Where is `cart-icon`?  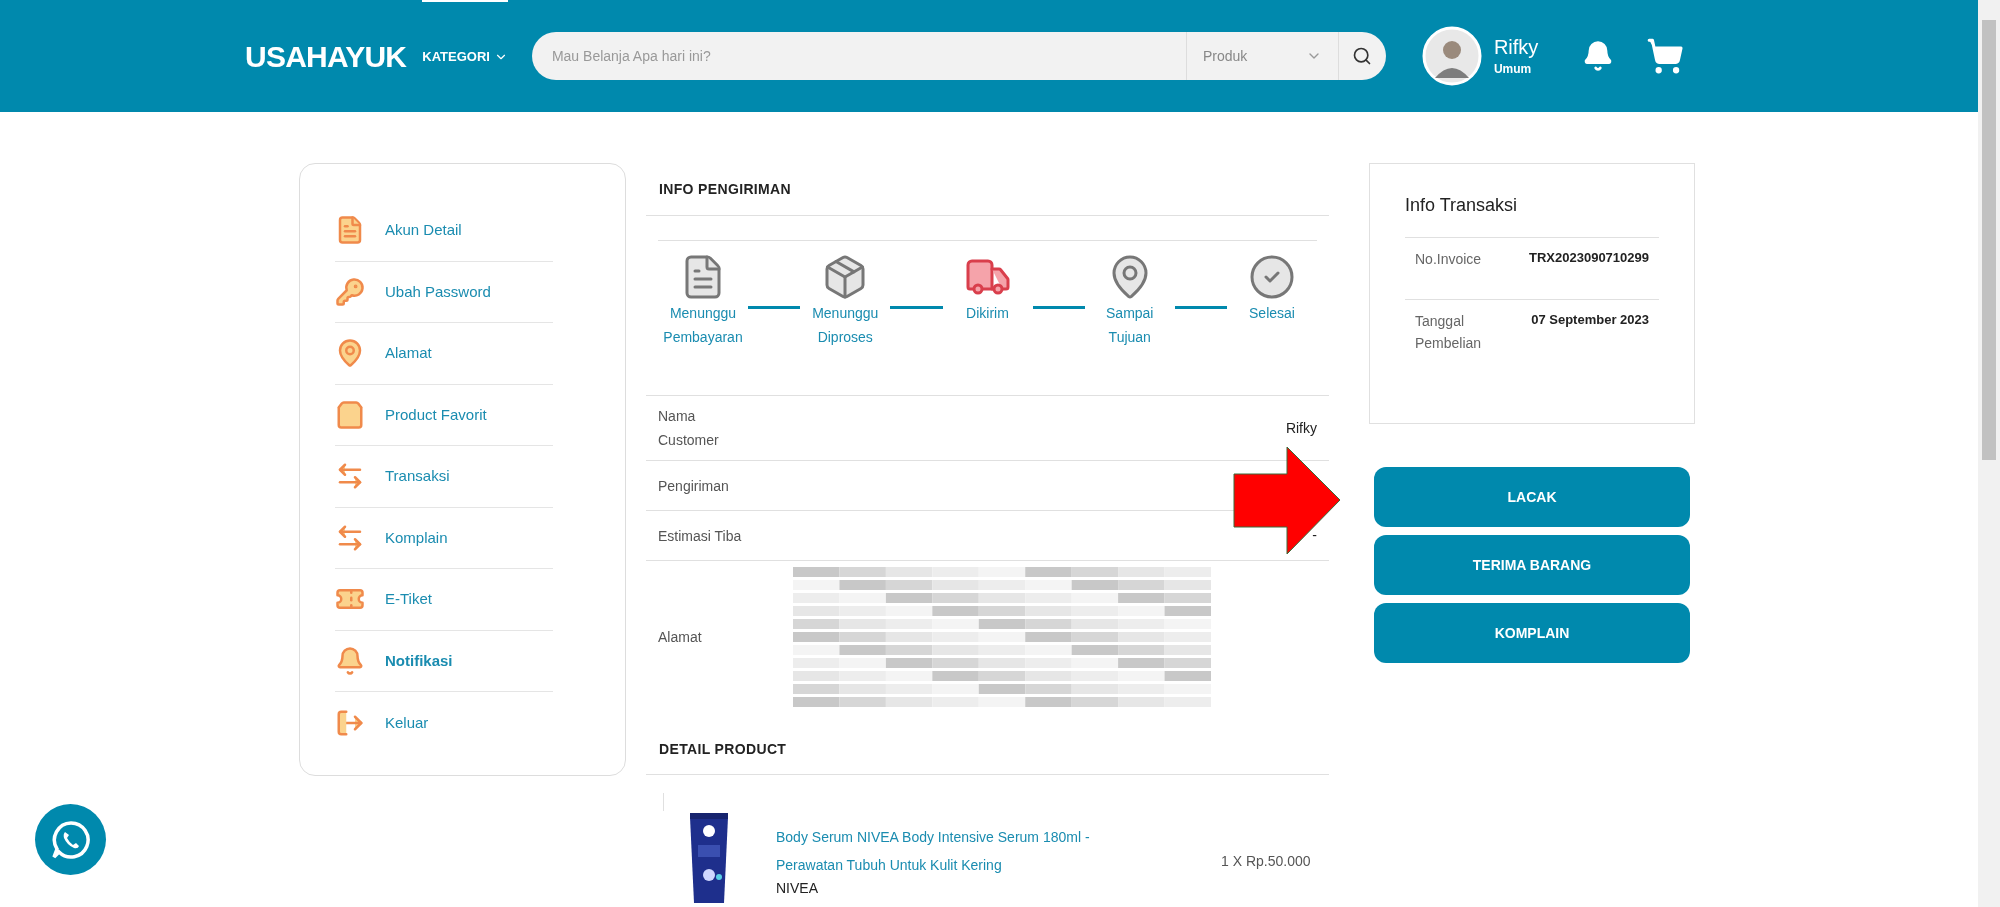
cart-icon is located at coordinates (1665, 56).